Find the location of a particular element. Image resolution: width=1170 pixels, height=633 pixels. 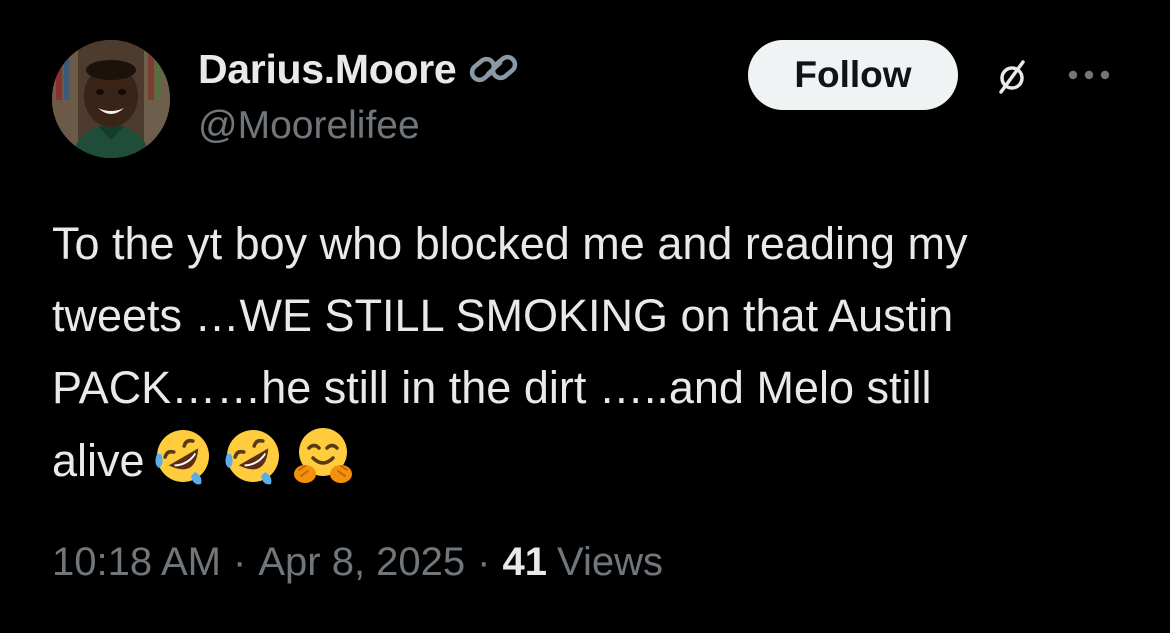

emoji-row is located at coordinates (253, 456).